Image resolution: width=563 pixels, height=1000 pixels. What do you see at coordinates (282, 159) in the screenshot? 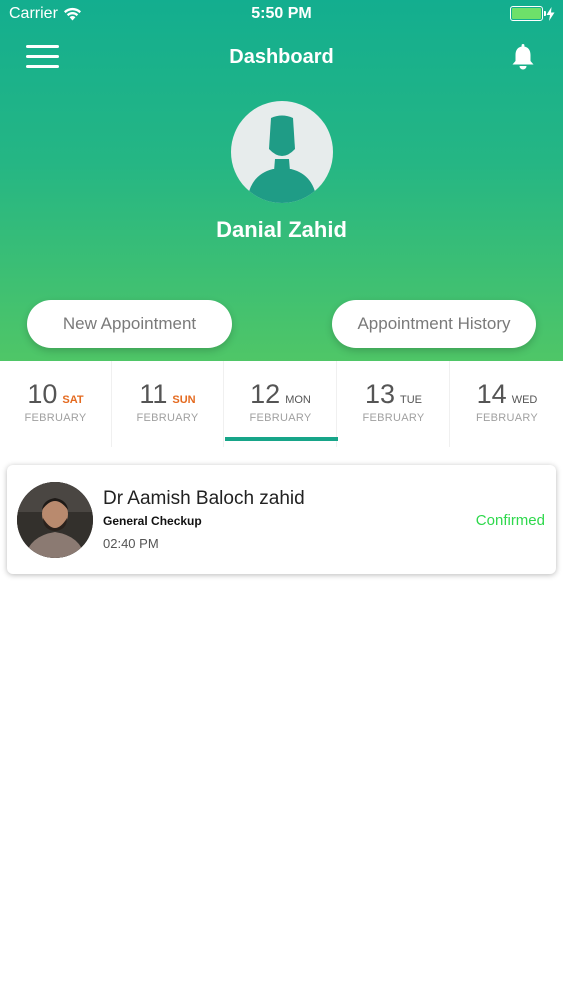
I see `user-placeholder-avatar` at bounding box center [282, 159].